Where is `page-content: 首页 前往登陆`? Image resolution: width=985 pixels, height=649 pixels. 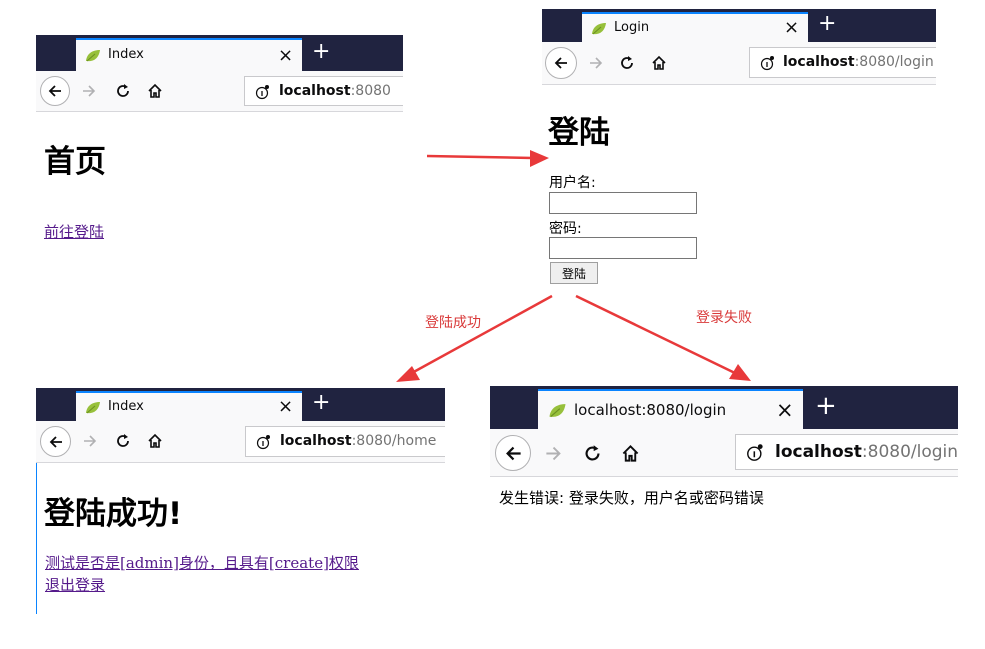
page-content: 首页 前往登陆 is located at coordinates (219, 181).